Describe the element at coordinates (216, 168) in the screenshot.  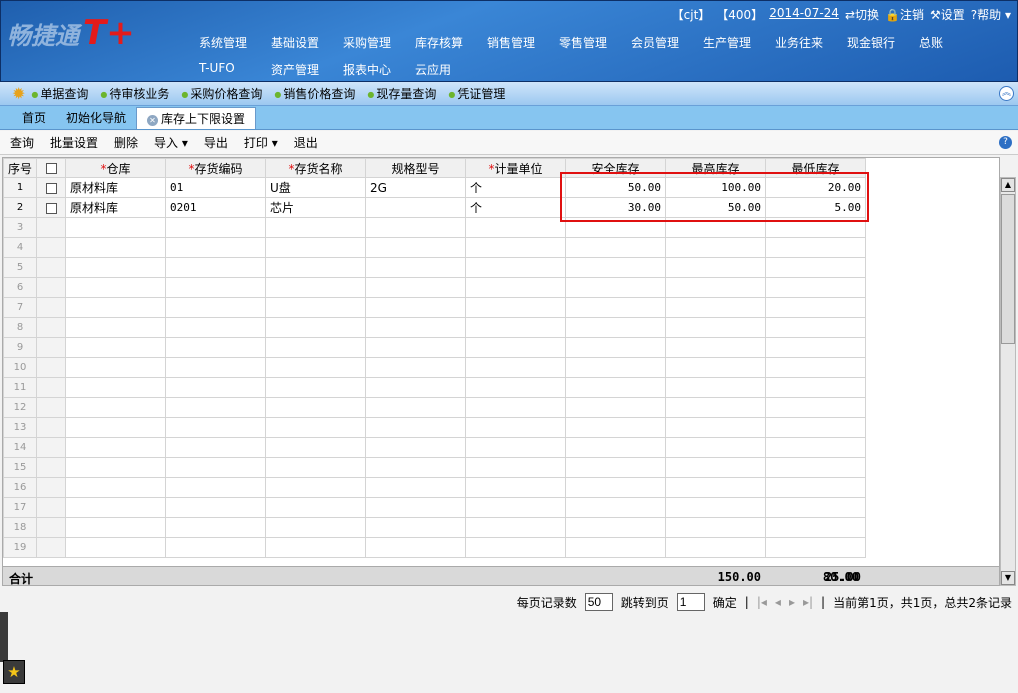
I see `column-header: *存货编码` at that location.